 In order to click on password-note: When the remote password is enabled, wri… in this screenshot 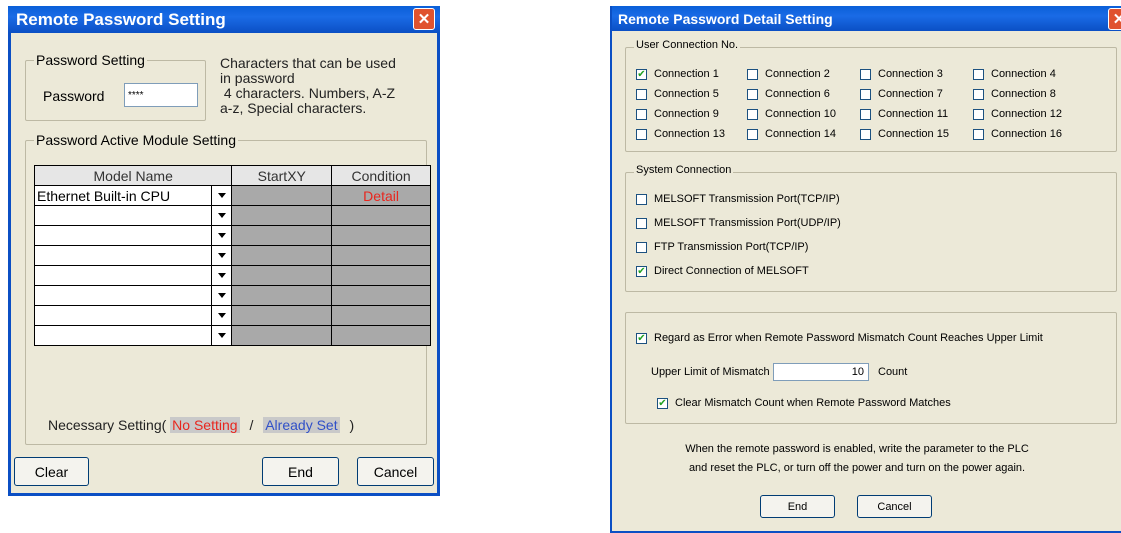, I will do `click(857, 459)`.